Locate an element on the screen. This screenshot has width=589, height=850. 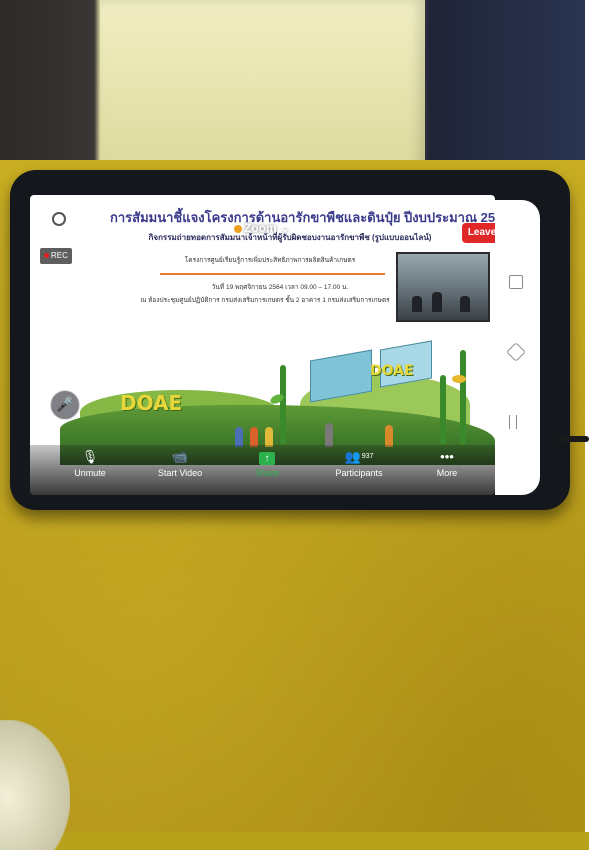
video-off-icon: 📹 is located at coordinates (180, 456).